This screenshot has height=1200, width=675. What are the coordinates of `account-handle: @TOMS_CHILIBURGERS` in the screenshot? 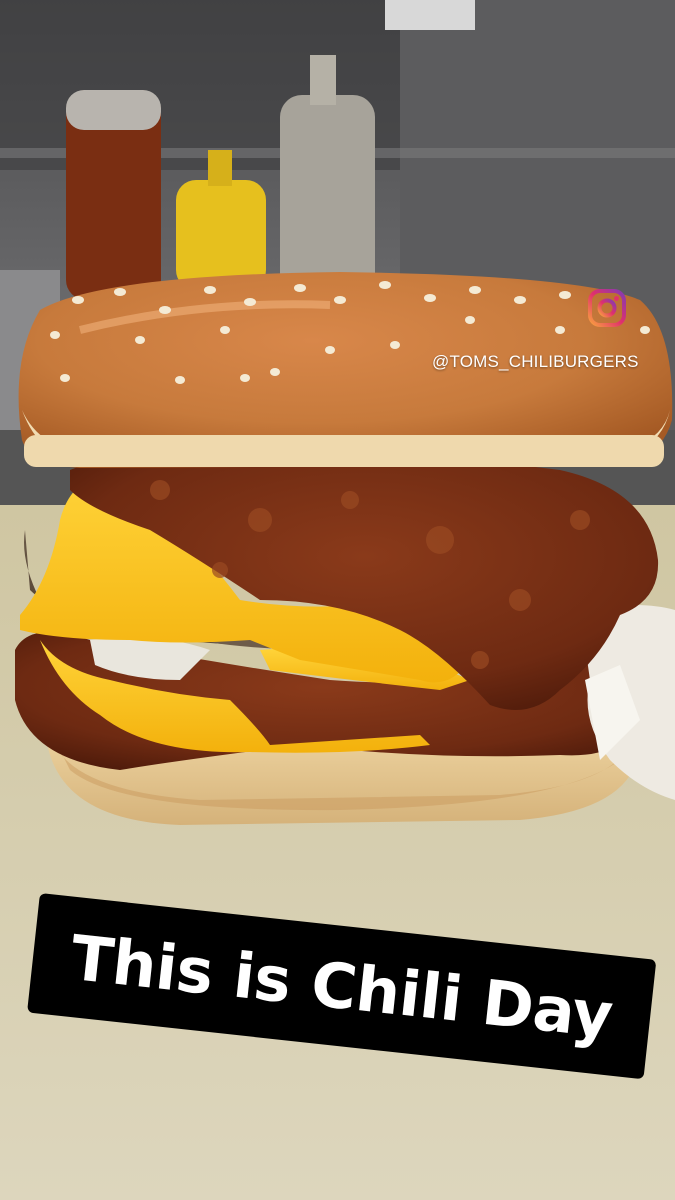 It's located at (535, 361).